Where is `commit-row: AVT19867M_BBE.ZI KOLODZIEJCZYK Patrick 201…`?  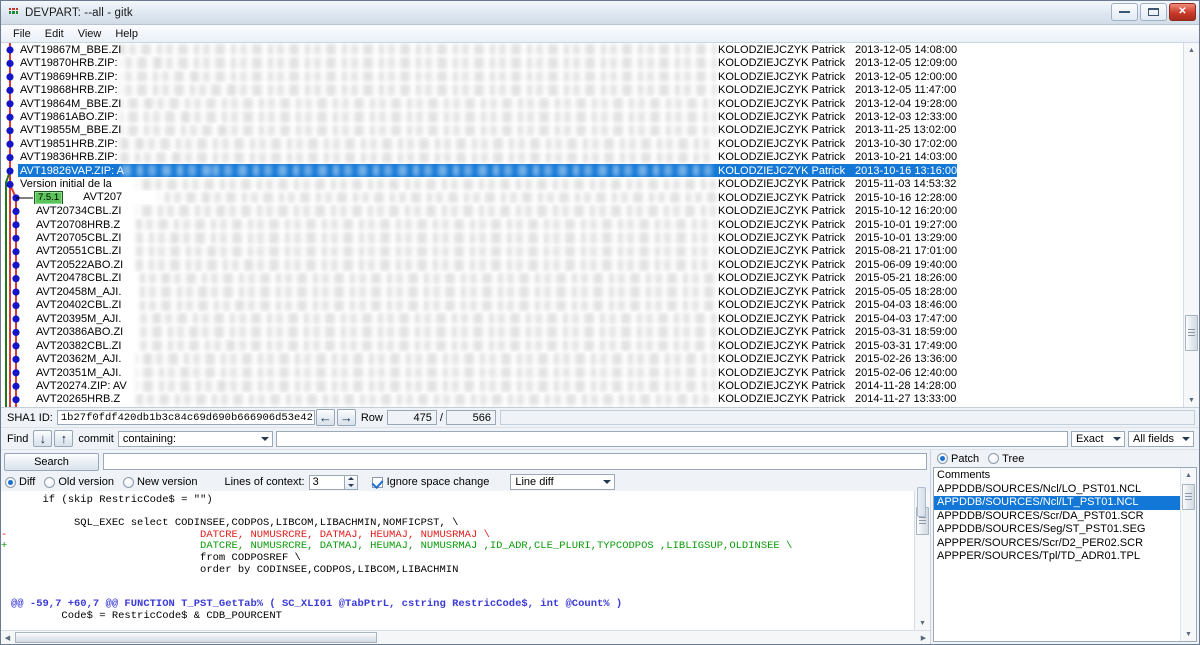 commit-row: AVT19867M_BBE.ZI KOLODZIEJCZYK Patrick 201… is located at coordinates (592, 49).